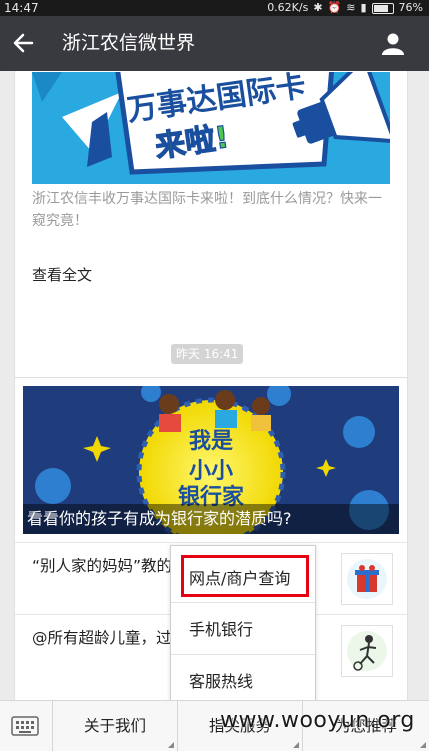 The image size is (429, 751). What do you see at coordinates (351, 7) in the screenshot?
I see `wifi-icon: ≋` at bounding box center [351, 7].